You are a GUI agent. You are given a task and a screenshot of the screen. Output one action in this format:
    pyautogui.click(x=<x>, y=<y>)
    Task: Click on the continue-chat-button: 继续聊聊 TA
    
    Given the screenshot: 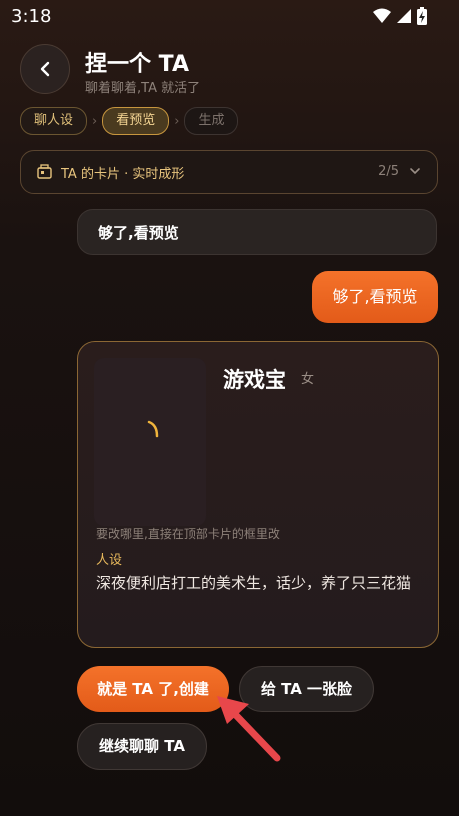 What is the action you would take?
    pyautogui.click(x=142, y=746)
    